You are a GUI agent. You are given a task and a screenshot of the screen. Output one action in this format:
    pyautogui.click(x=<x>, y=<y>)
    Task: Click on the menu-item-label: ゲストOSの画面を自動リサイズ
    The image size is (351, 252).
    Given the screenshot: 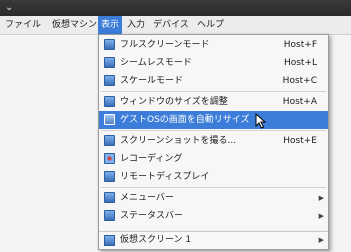 What is the action you would take?
    pyautogui.click(x=185, y=120)
    